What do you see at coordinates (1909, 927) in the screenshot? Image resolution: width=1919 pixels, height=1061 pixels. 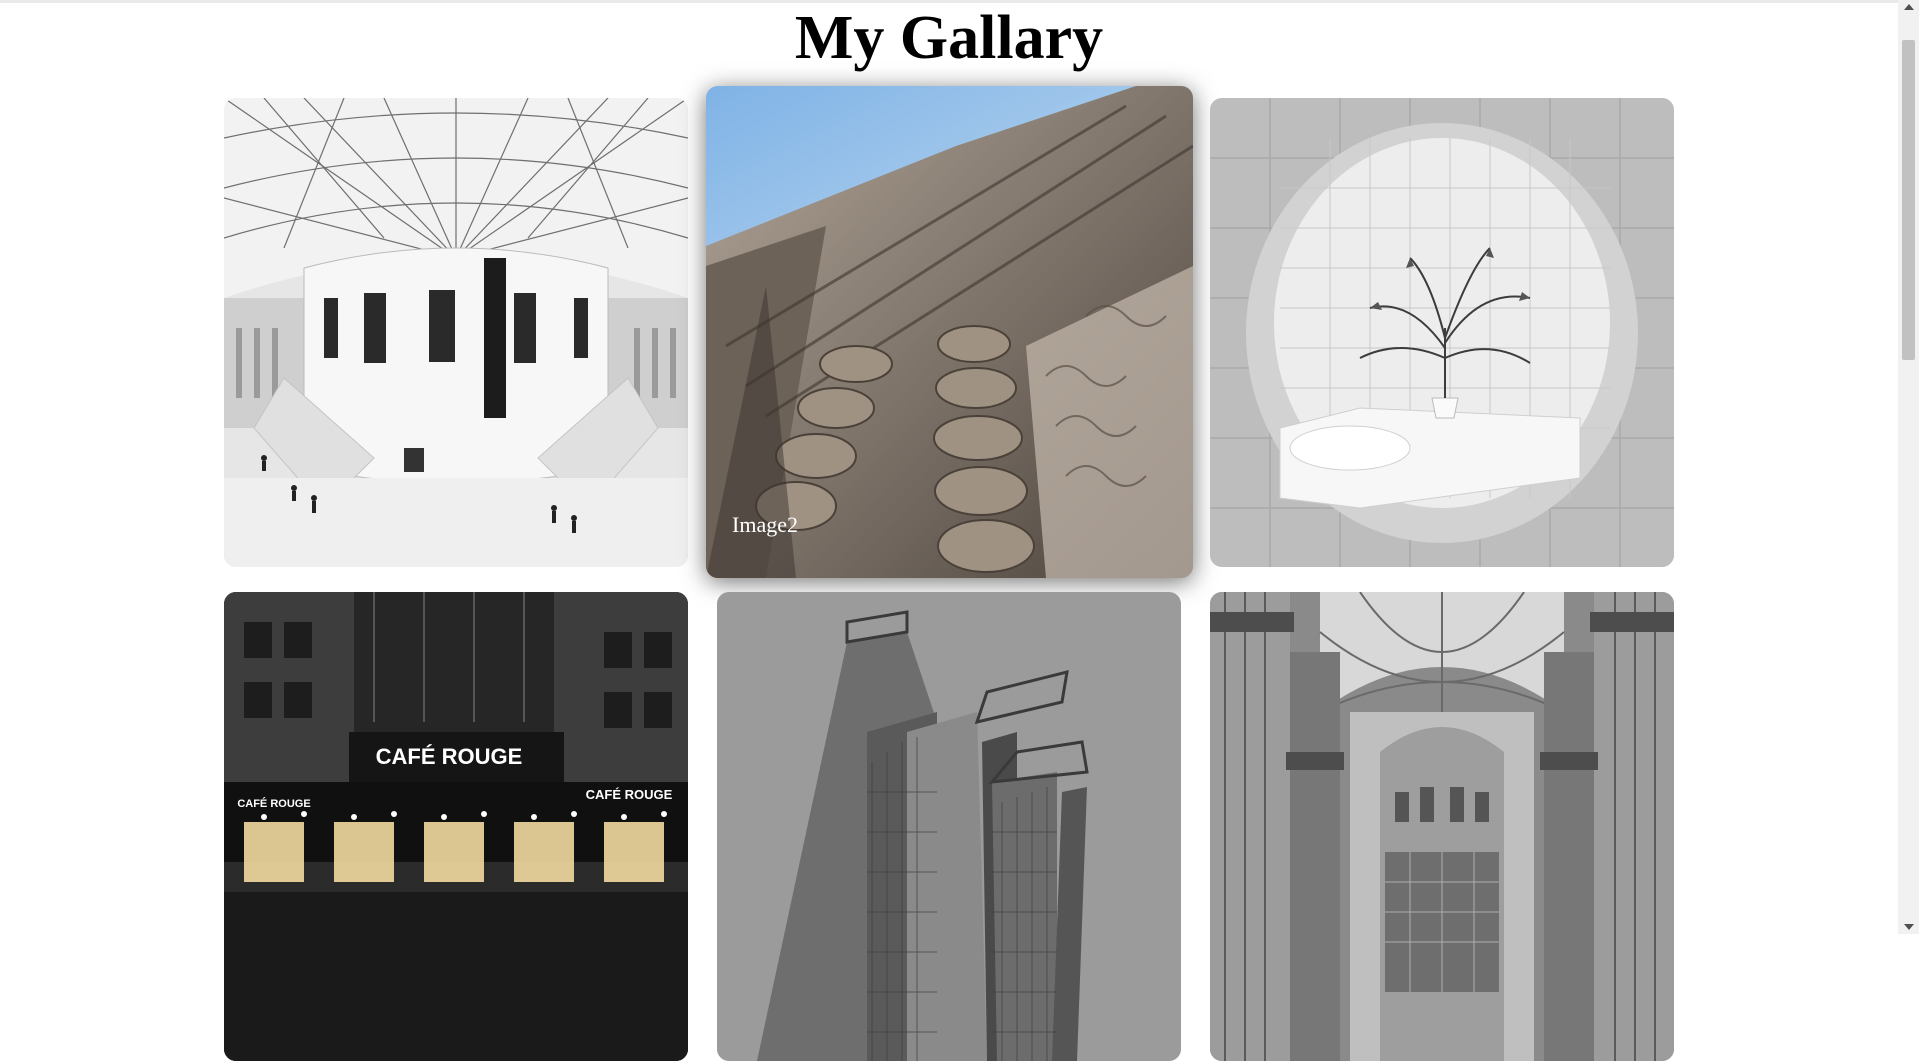 I see `scroll-down-arrow-icon` at bounding box center [1909, 927].